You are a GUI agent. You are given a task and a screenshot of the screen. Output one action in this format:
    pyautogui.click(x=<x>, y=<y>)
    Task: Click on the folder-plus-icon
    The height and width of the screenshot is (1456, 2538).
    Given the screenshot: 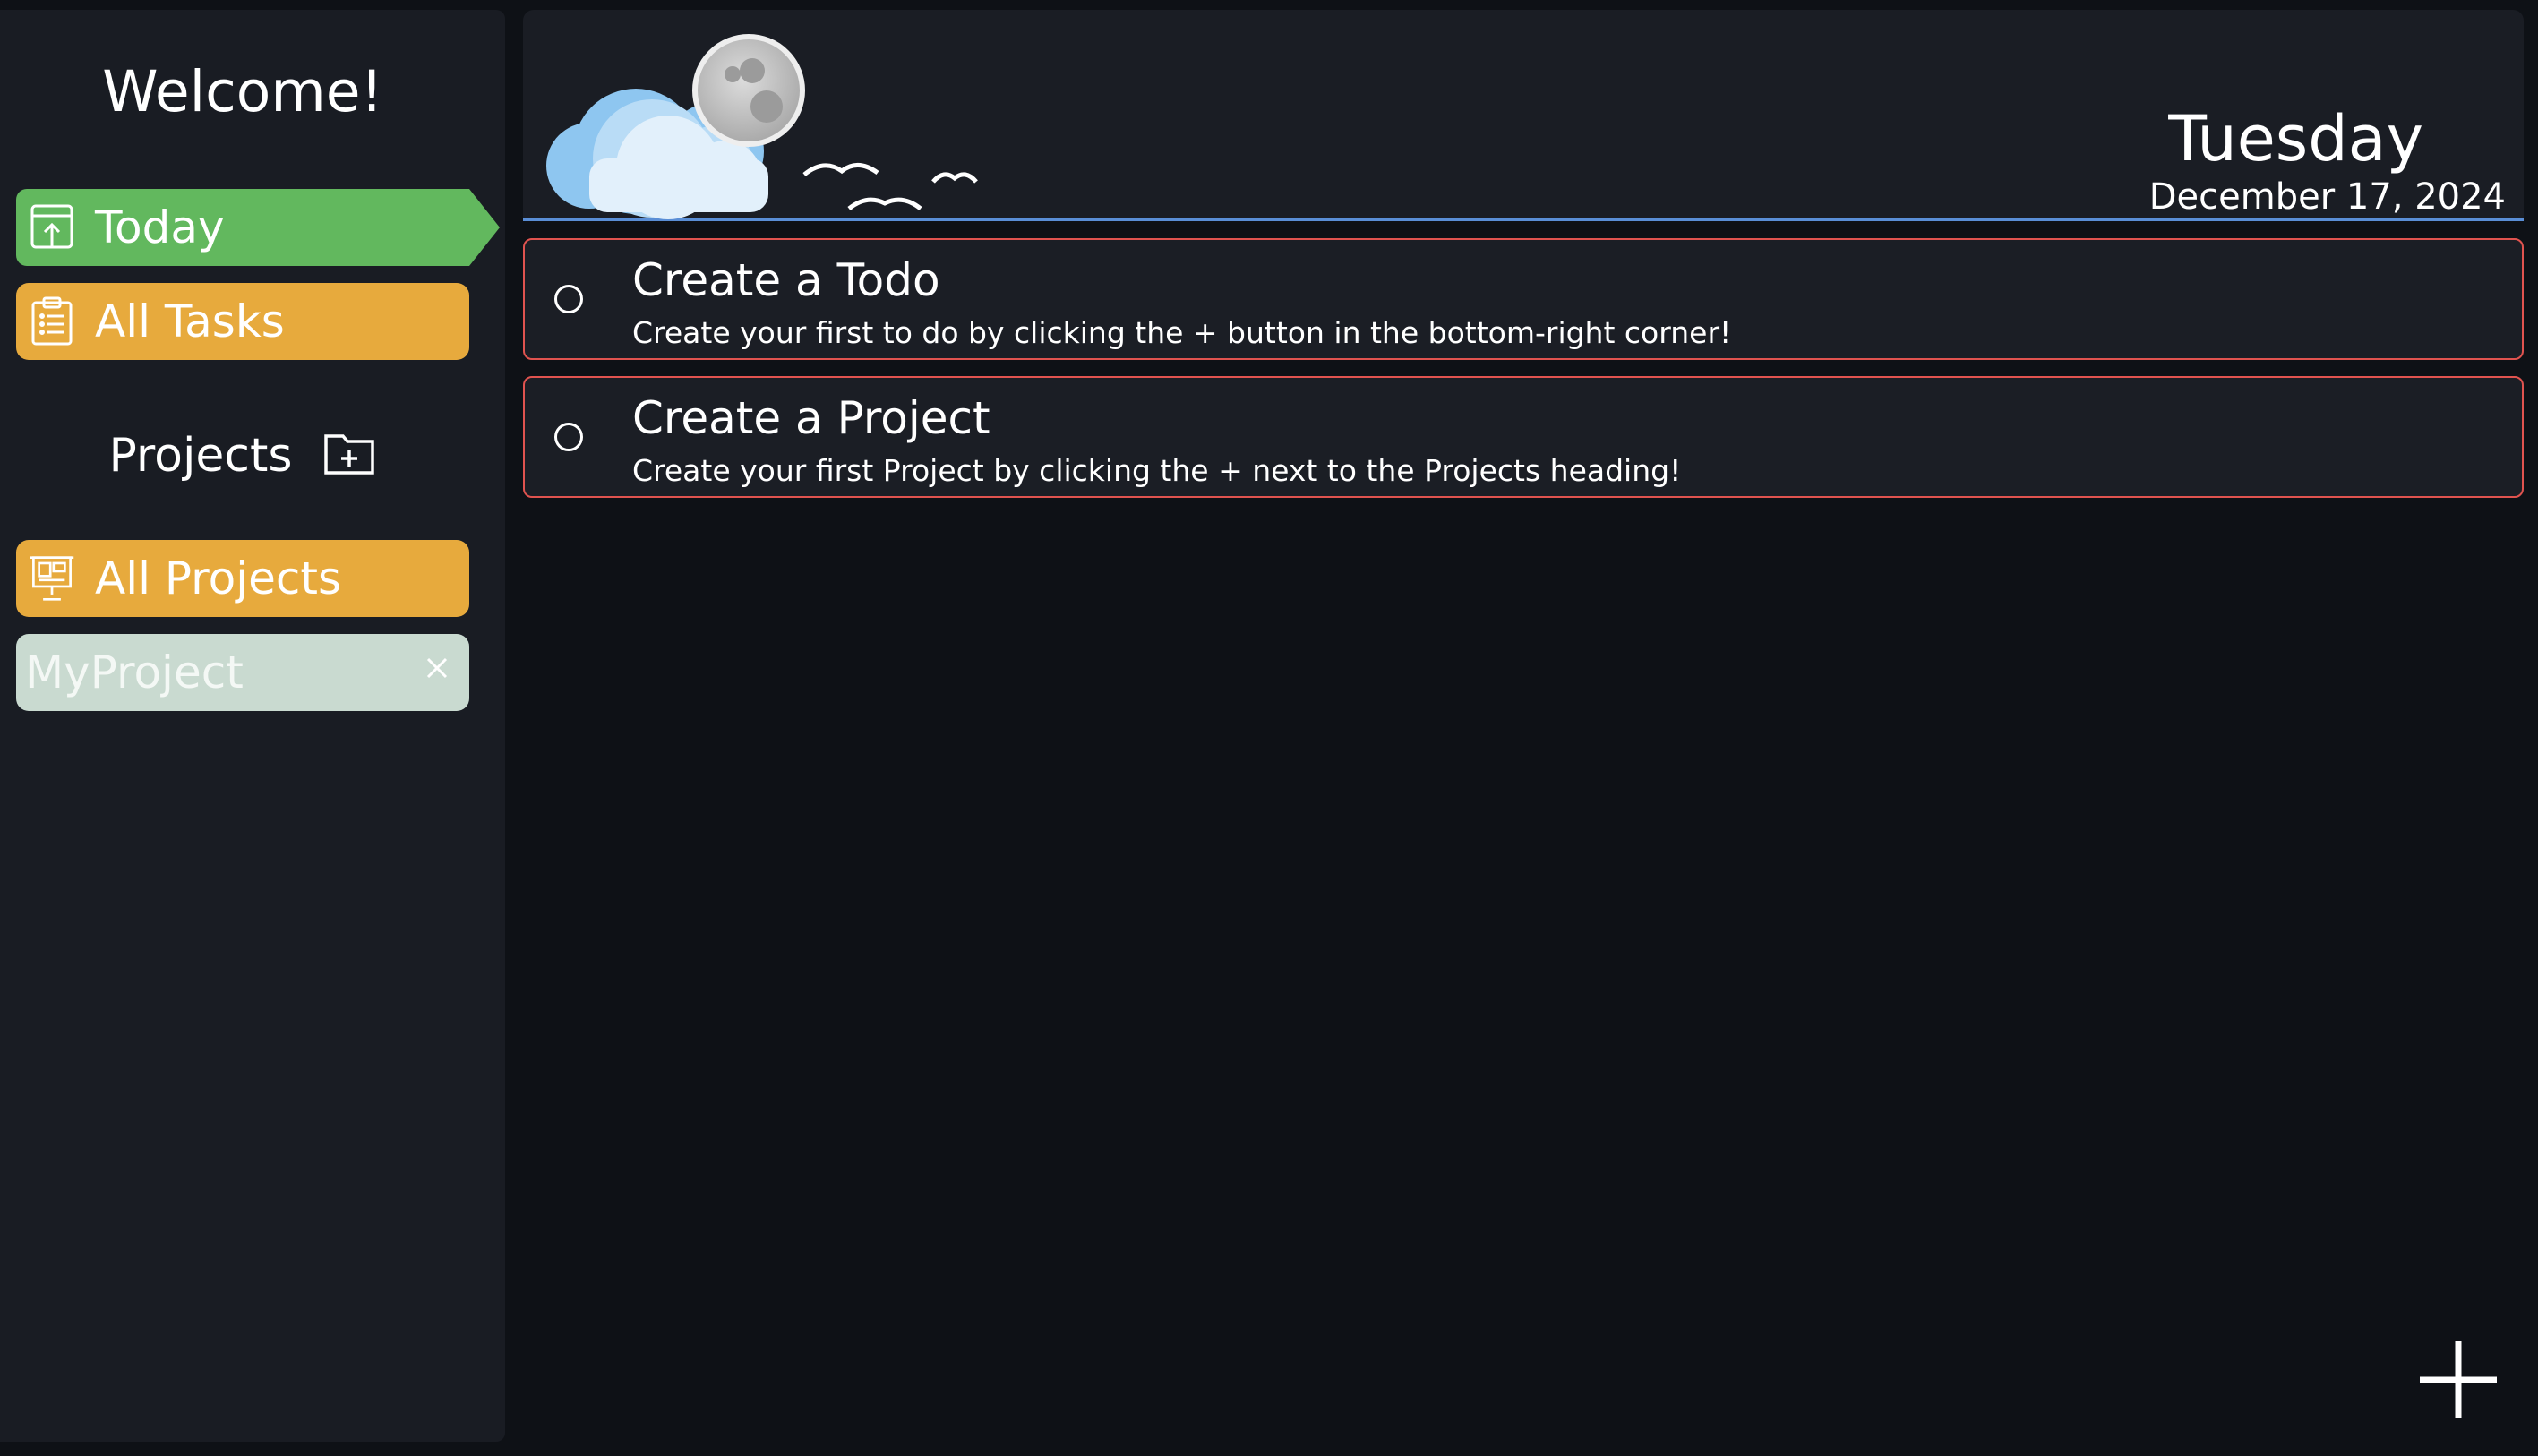 What is the action you would take?
    pyautogui.click(x=350, y=456)
    